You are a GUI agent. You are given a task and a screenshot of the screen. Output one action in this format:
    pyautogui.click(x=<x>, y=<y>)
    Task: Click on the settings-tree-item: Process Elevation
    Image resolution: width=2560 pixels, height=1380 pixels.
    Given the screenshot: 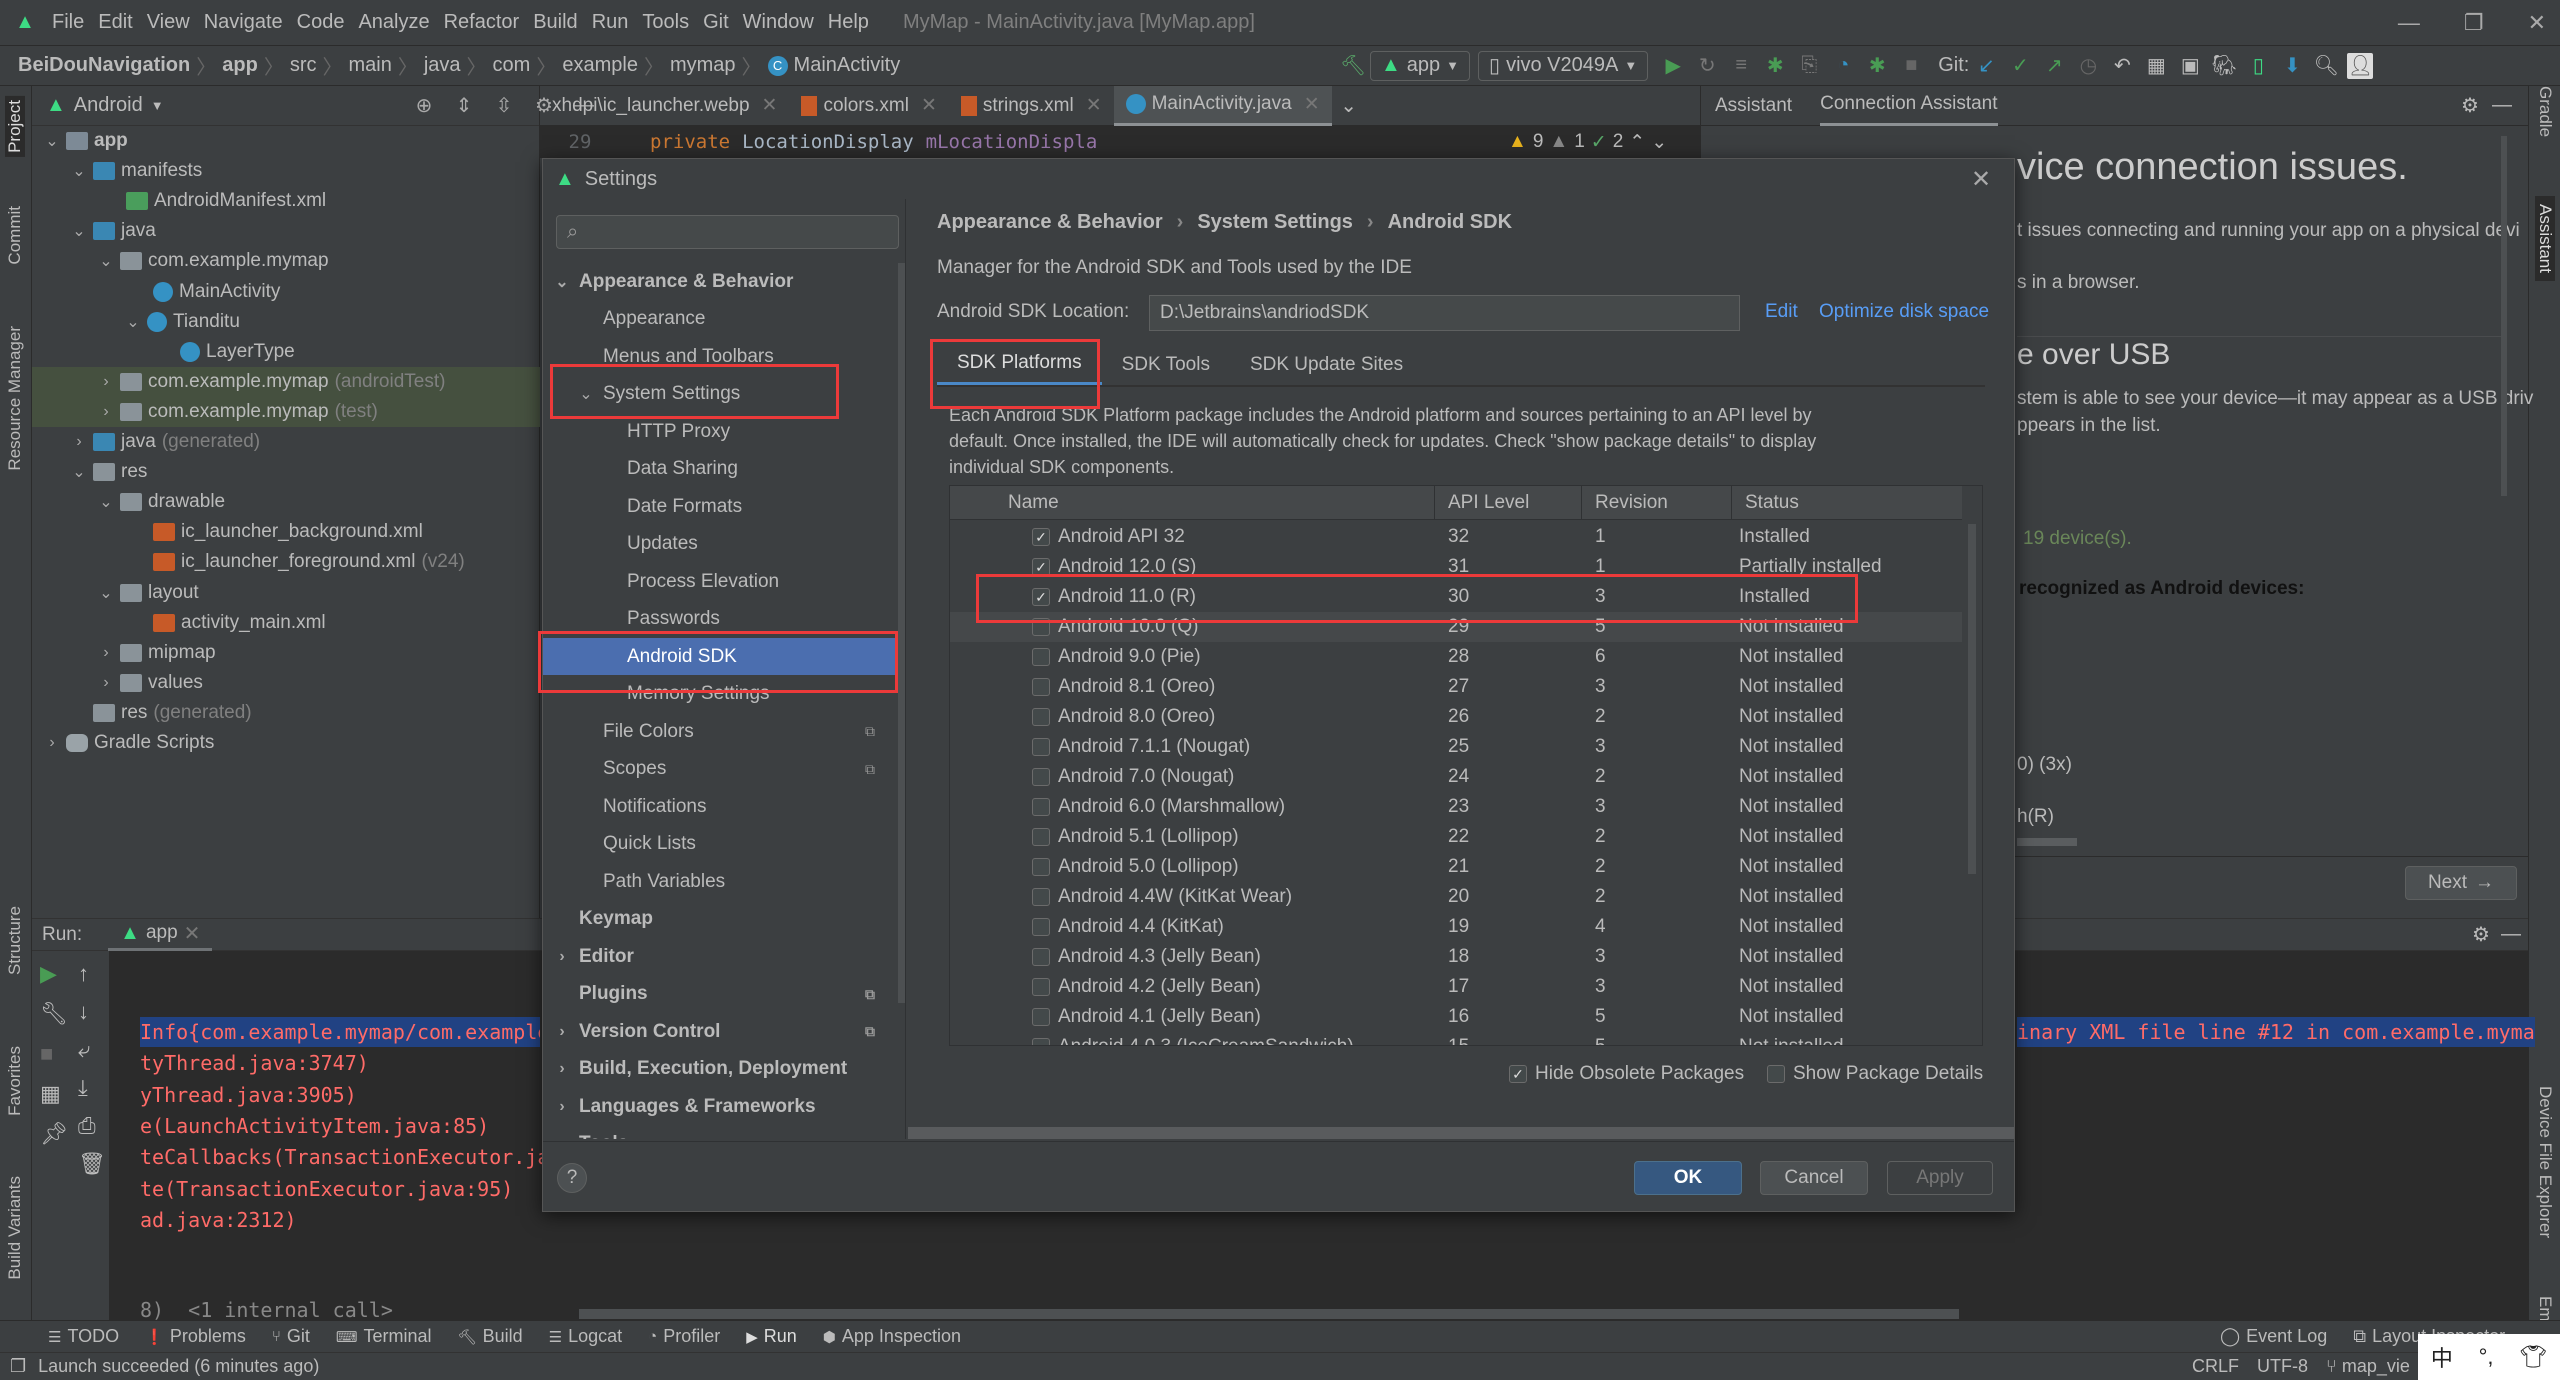 What is the action you would take?
    pyautogui.click(x=722, y=581)
    